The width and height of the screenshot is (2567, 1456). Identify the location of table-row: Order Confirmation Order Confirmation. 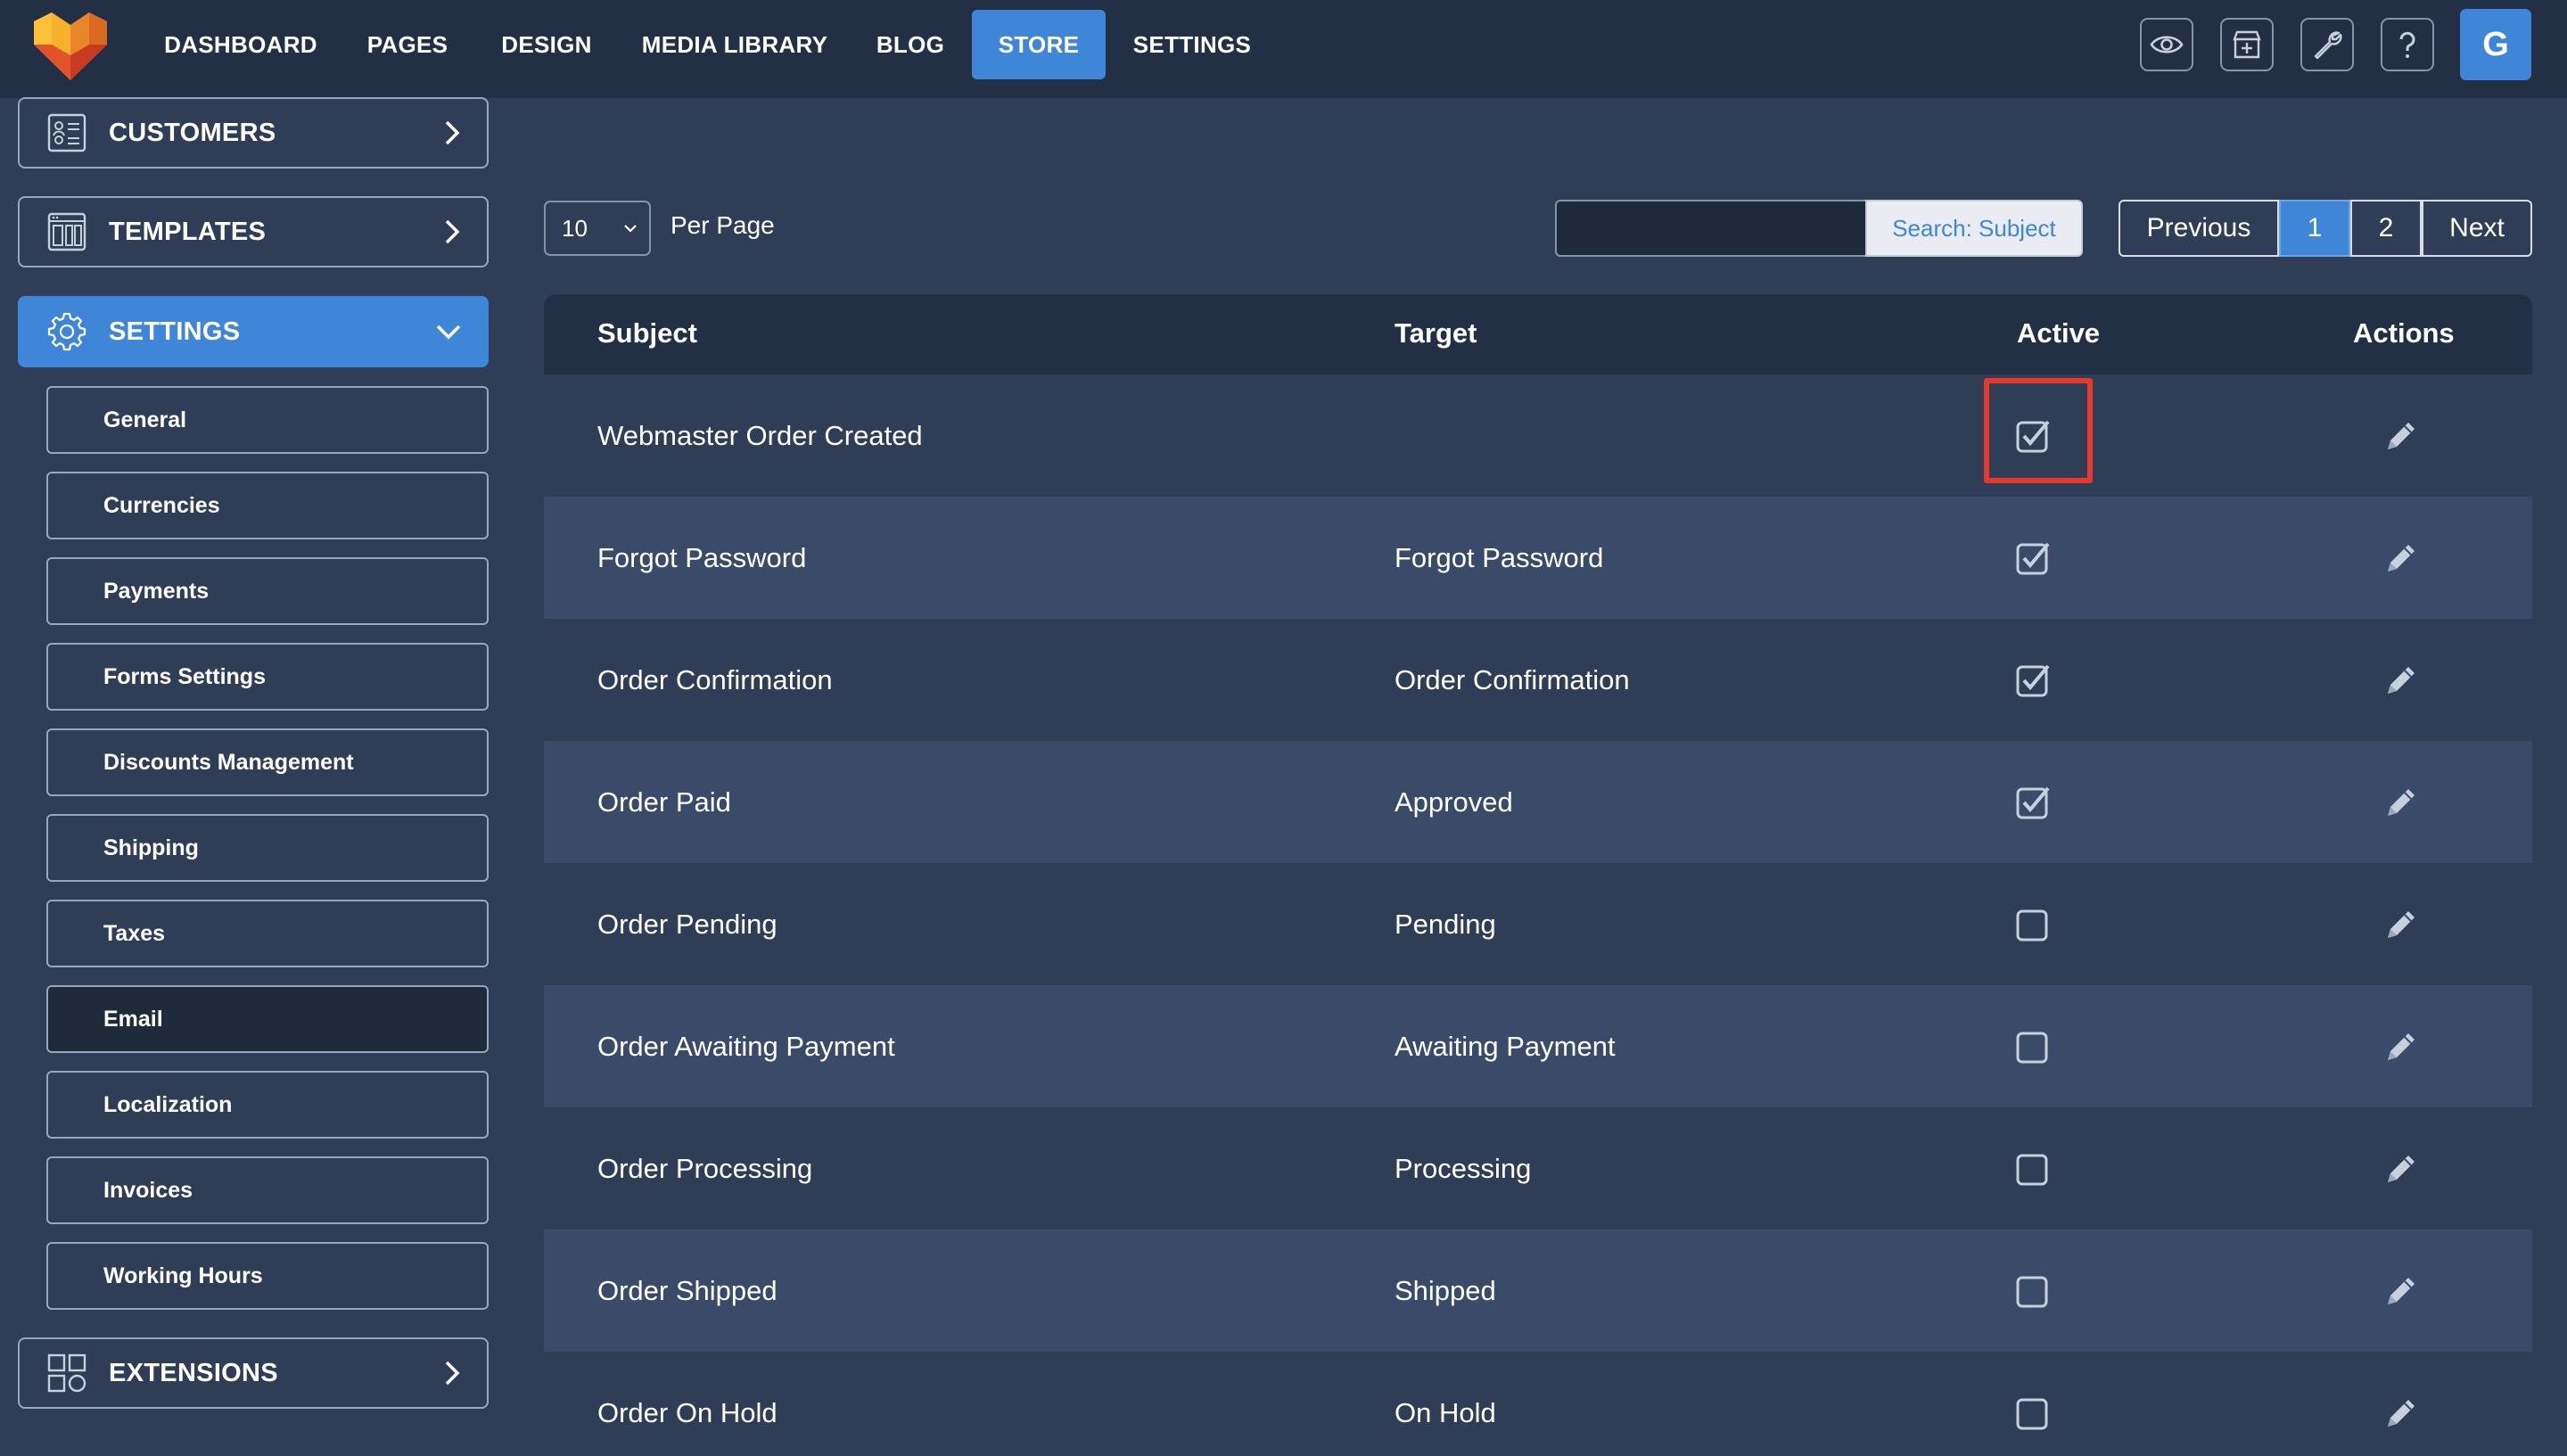
(1538, 680).